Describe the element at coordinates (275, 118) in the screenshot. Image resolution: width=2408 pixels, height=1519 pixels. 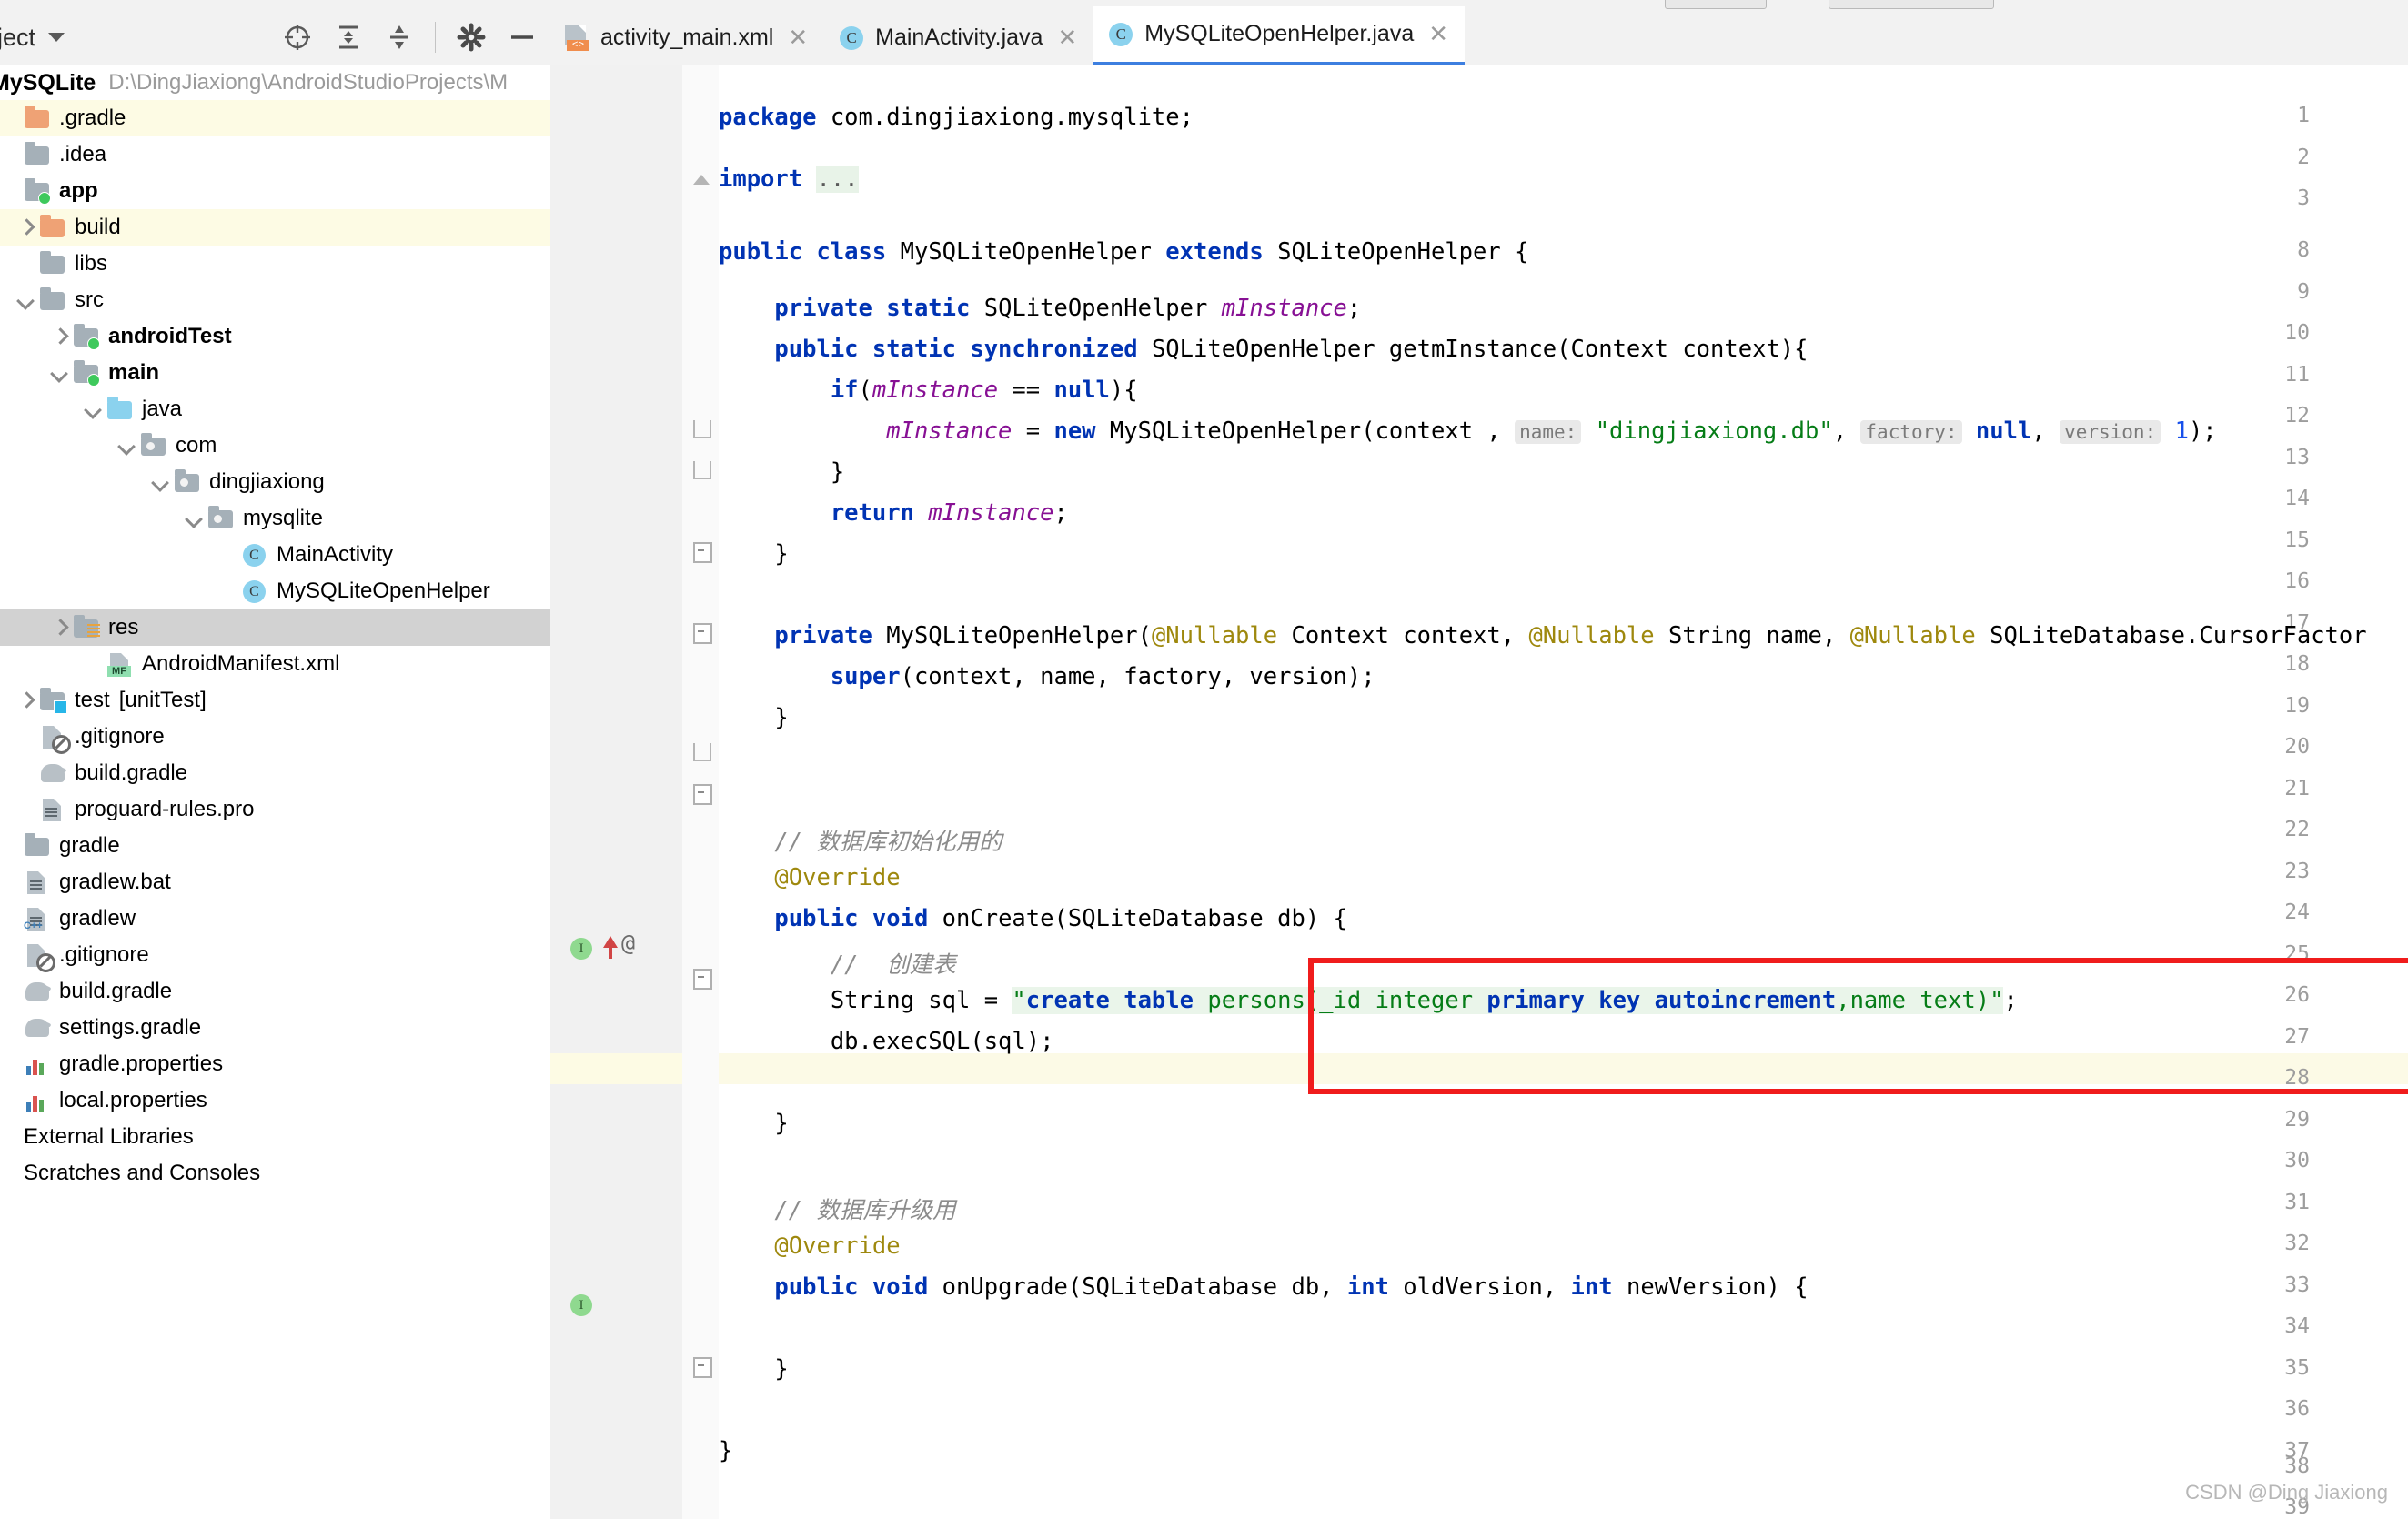
I see `tree-item--gradle: .gradle` at that location.